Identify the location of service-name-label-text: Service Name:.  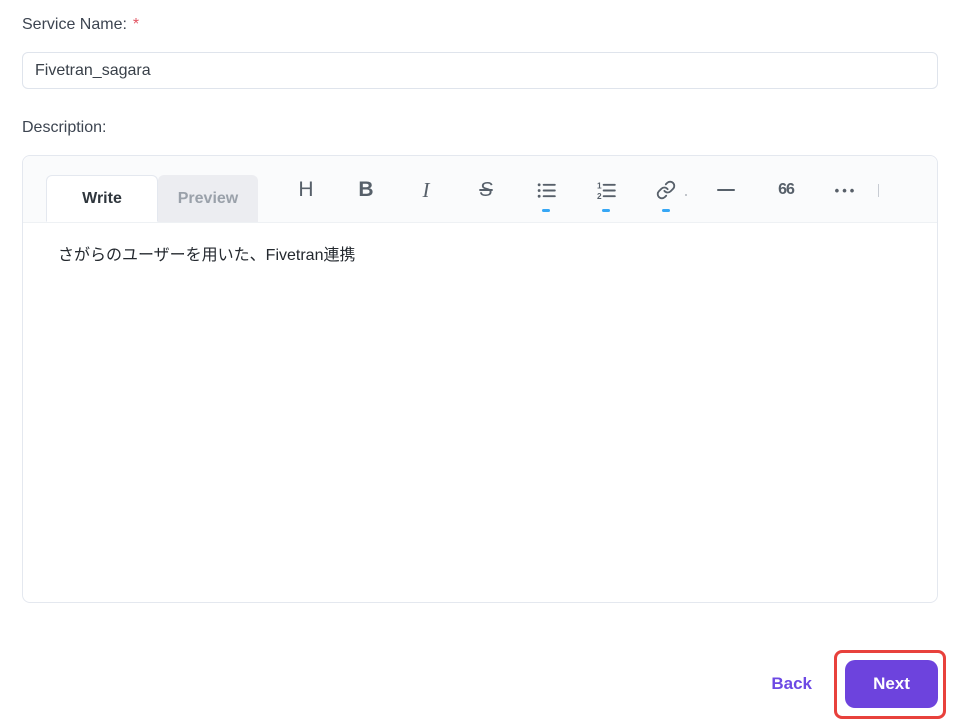
(74, 24).